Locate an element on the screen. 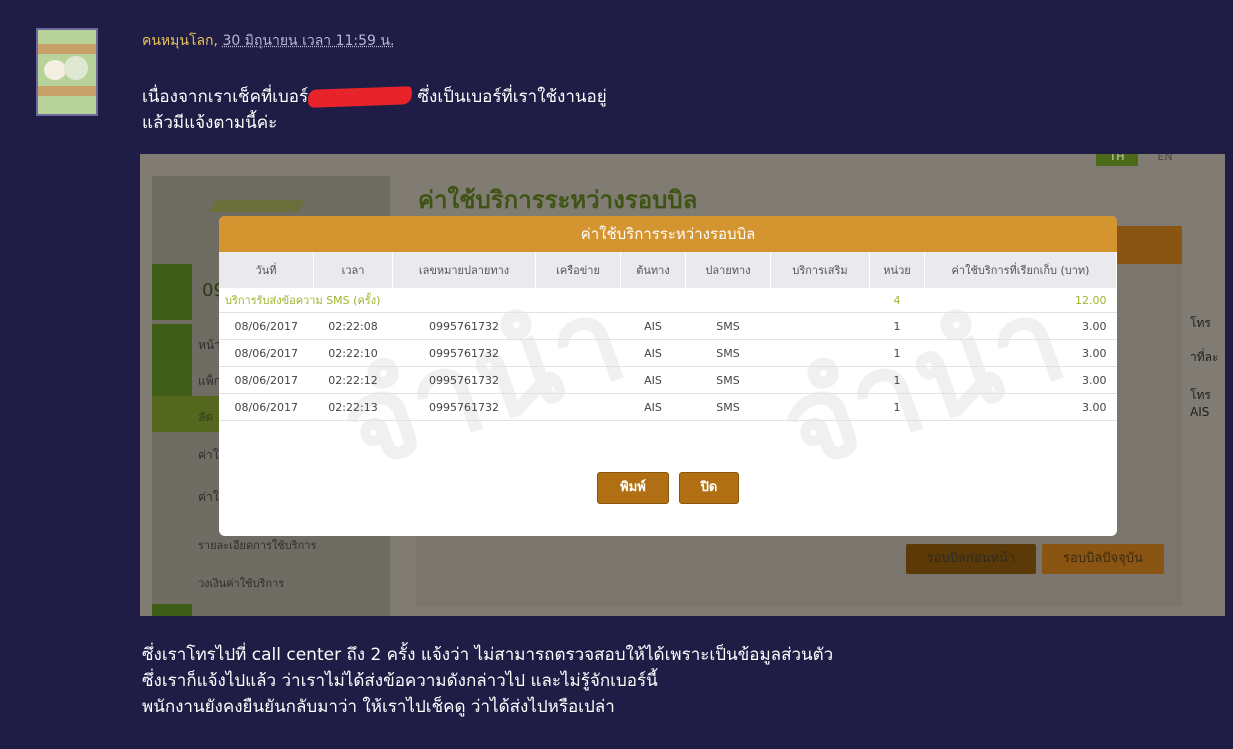 Image resolution: width=1233 pixels, height=749 pixels. sidebar-user-block is located at coordinates (172, 292).